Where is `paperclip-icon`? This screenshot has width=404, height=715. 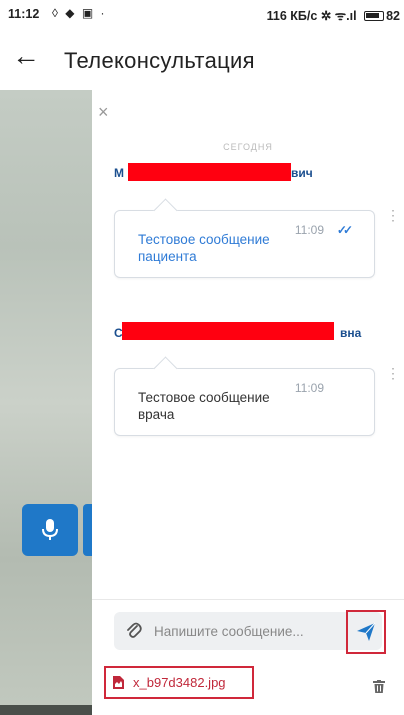 paperclip-icon is located at coordinates (134, 631).